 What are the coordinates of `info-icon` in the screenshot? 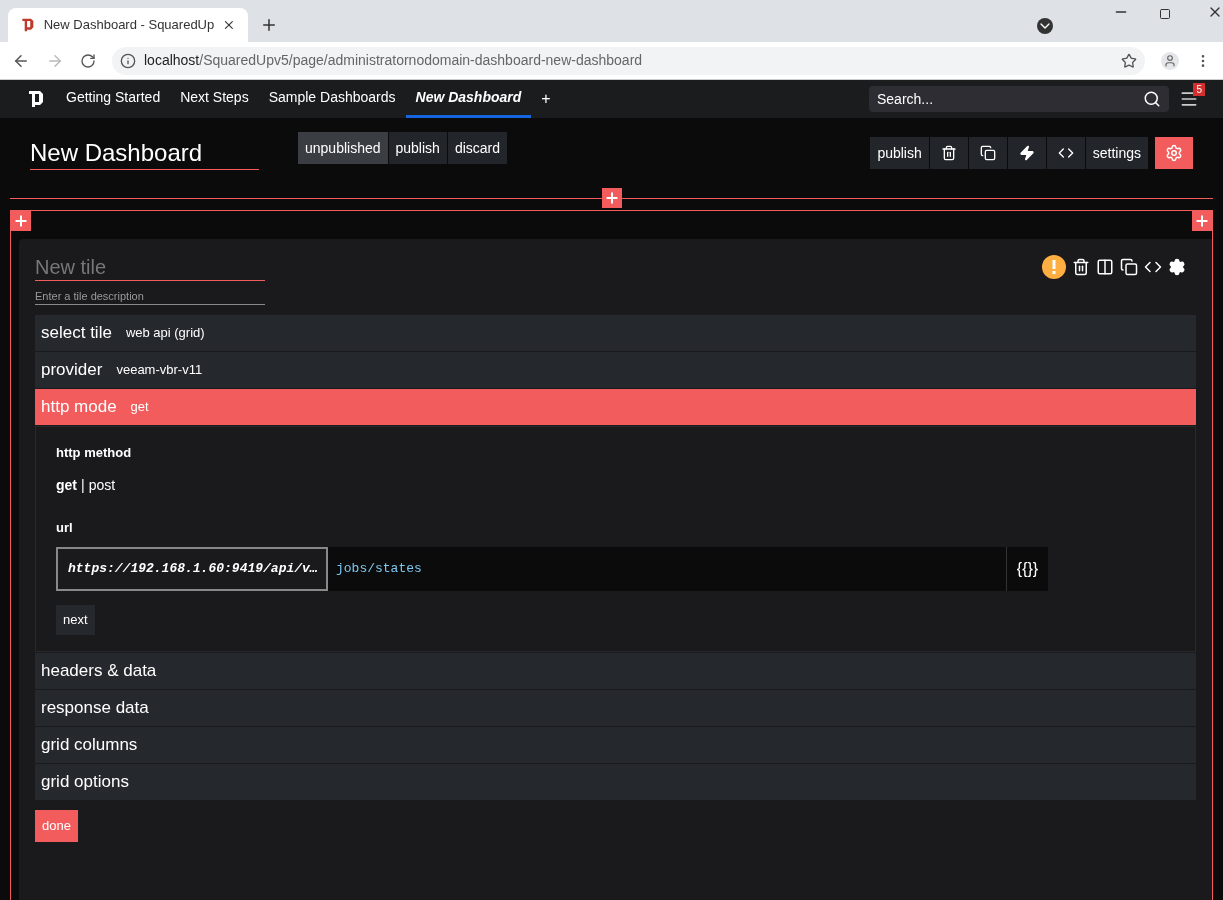 It's located at (128, 60).